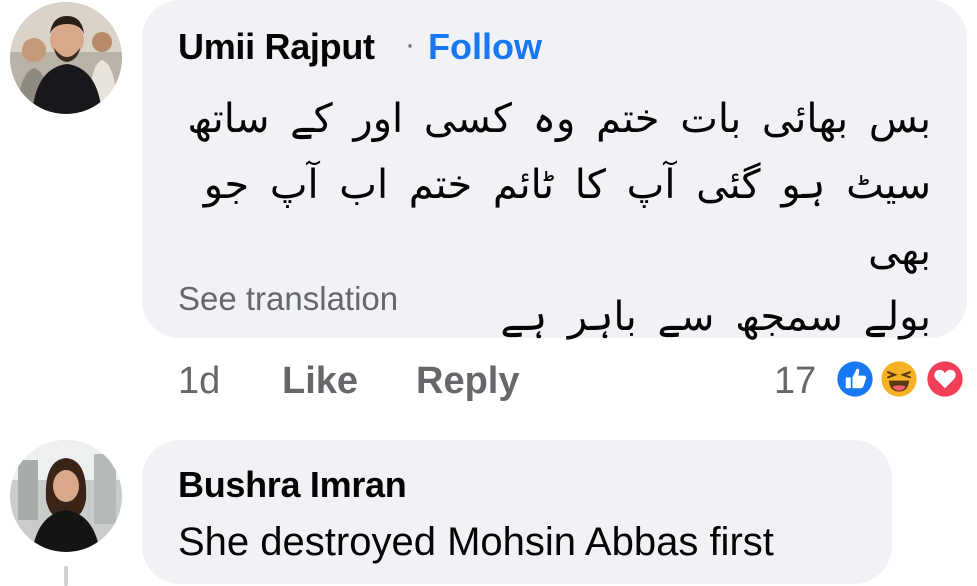 The height and width of the screenshot is (586, 977). What do you see at coordinates (288, 299) in the screenshot?
I see `see-translation-link: See translation` at bounding box center [288, 299].